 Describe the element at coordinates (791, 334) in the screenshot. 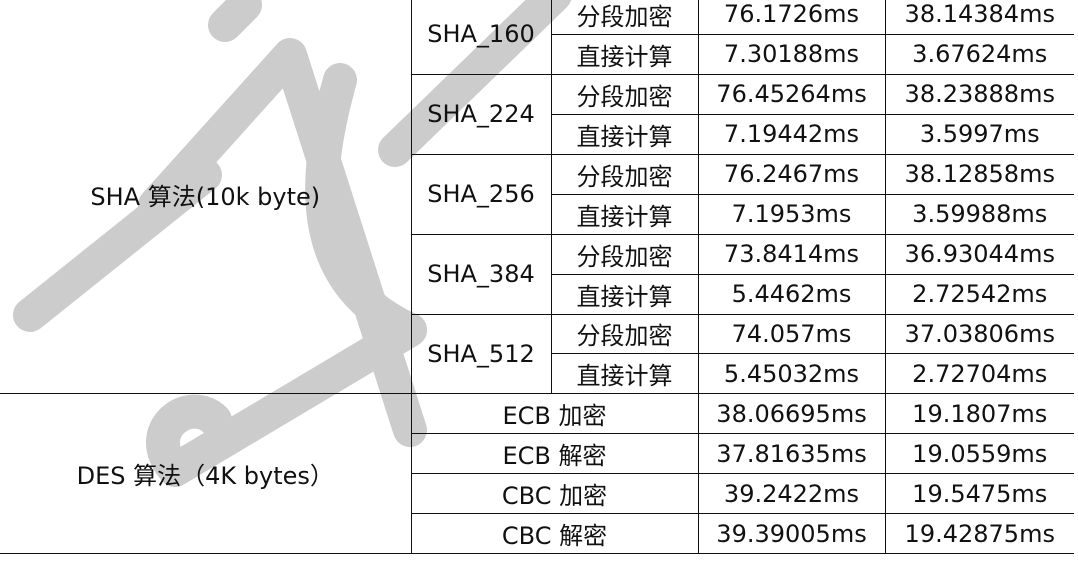

I see `time-cell: 74.057ms` at that location.